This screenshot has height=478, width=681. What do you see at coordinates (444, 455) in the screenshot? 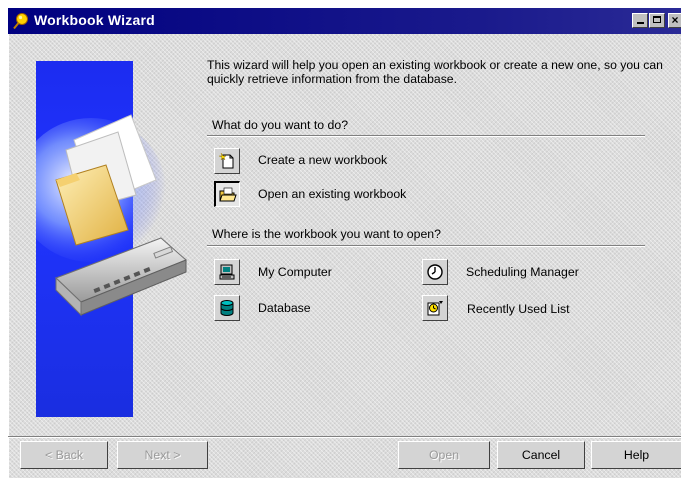
I see `open-button: Open` at bounding box center [444, 455].